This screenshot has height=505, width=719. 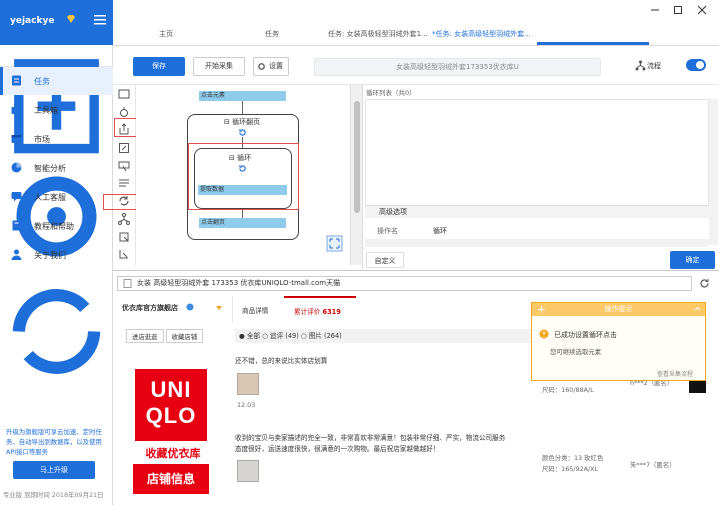 I want to click on uniqlo-logo: UNI QLO 收藏优衣库 店铺信息, so click(x=178, y=435).